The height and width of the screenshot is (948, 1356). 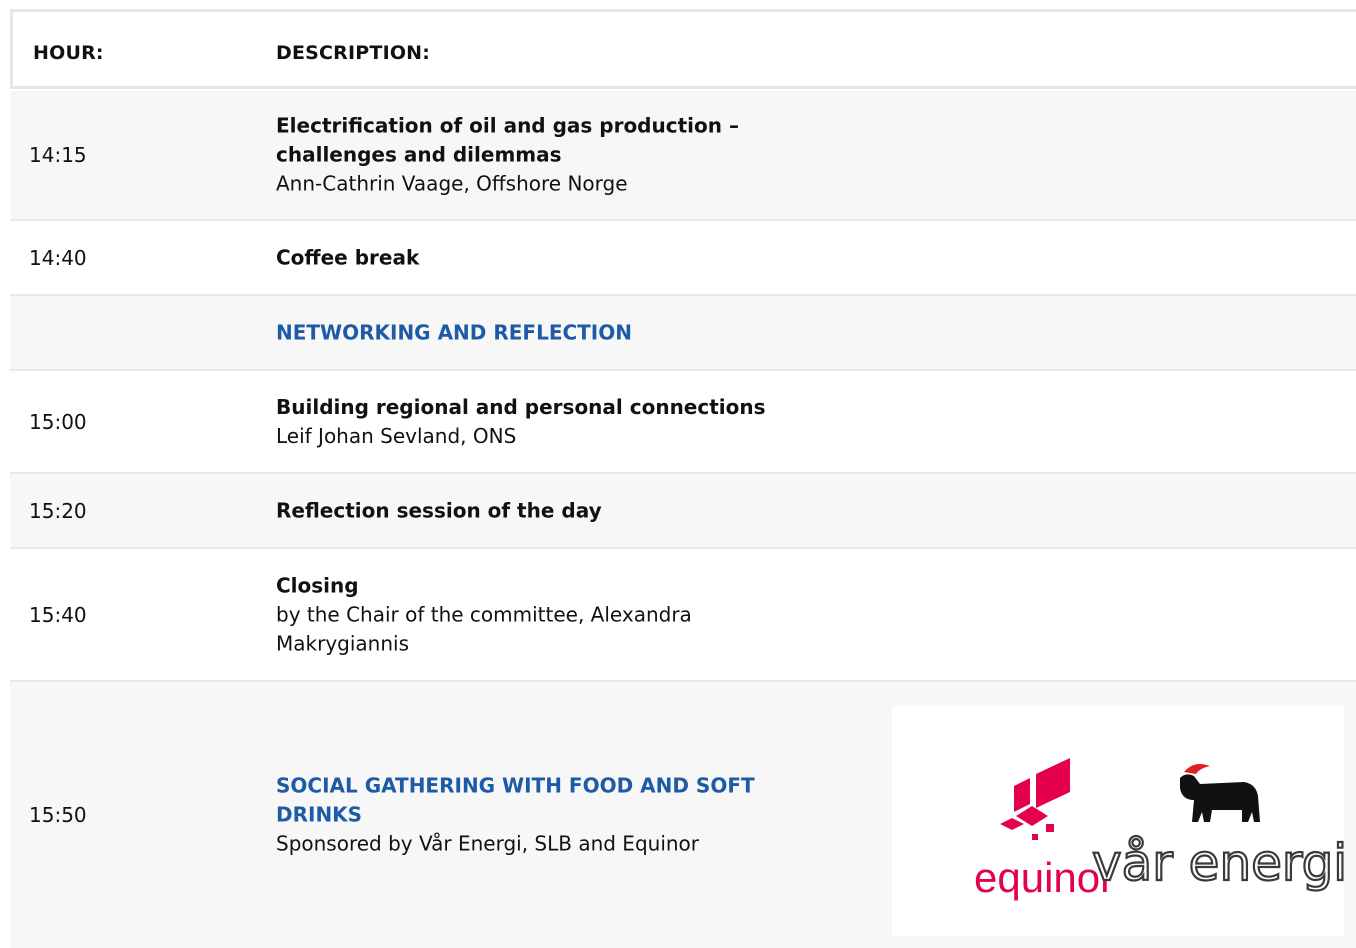 What do you see at coordinates (1220, 793) in the screenshot?
I see `eni-dog-icon` at bounding box center [1220, 793].